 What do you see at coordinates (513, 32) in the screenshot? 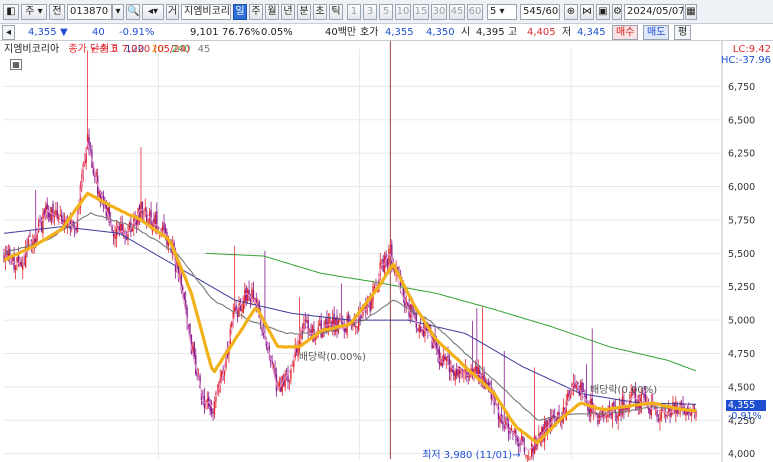
I see `high-label: 고` at bounding box center [513, 32].